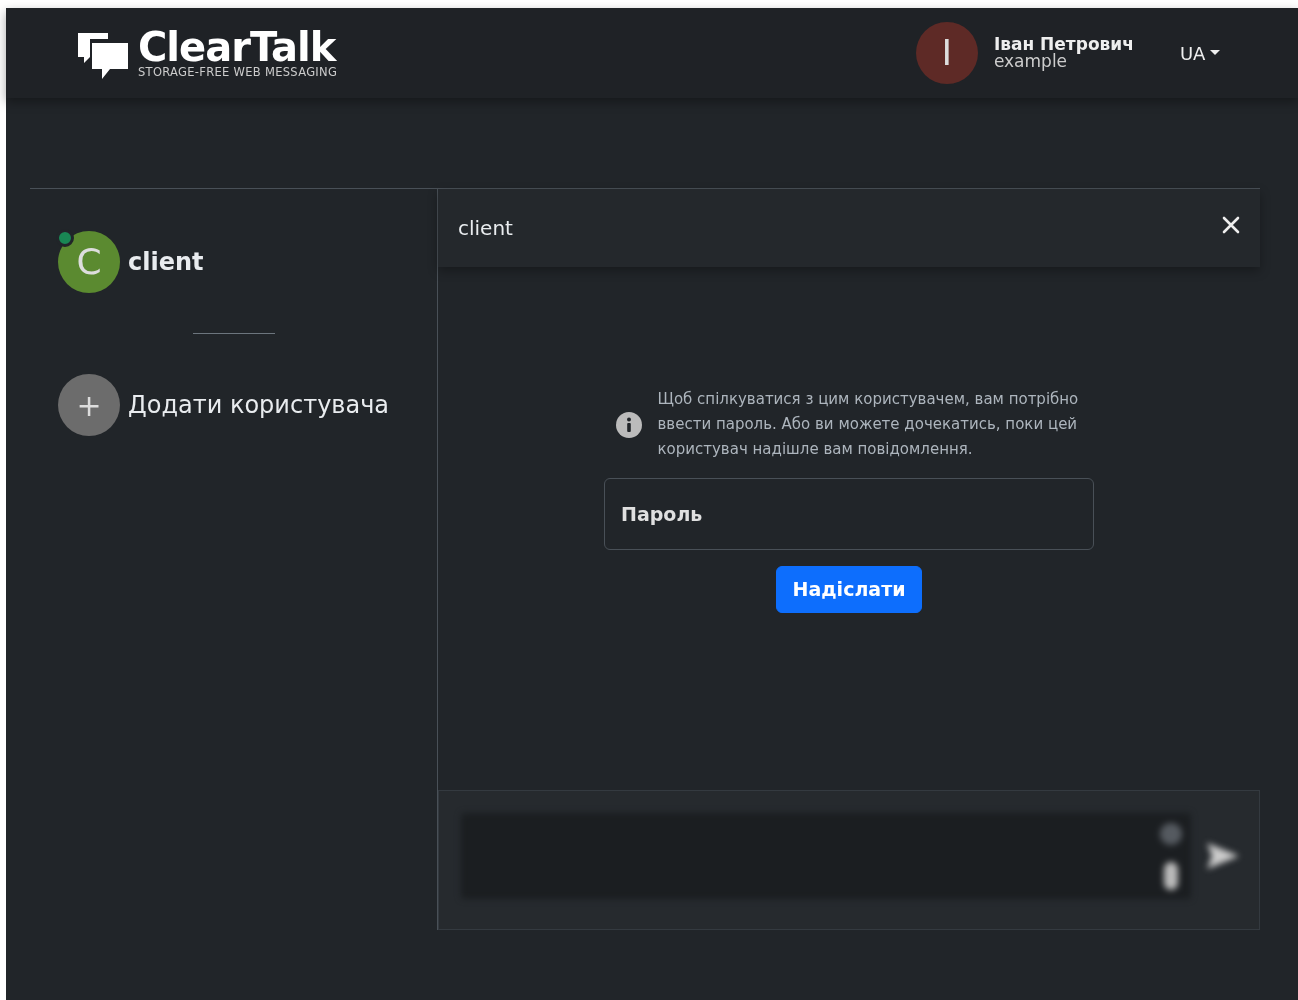  What do you see at coordinates (1223, 856) in the screenshot?
I see `send-icon` at bounding box center [1223, 856].